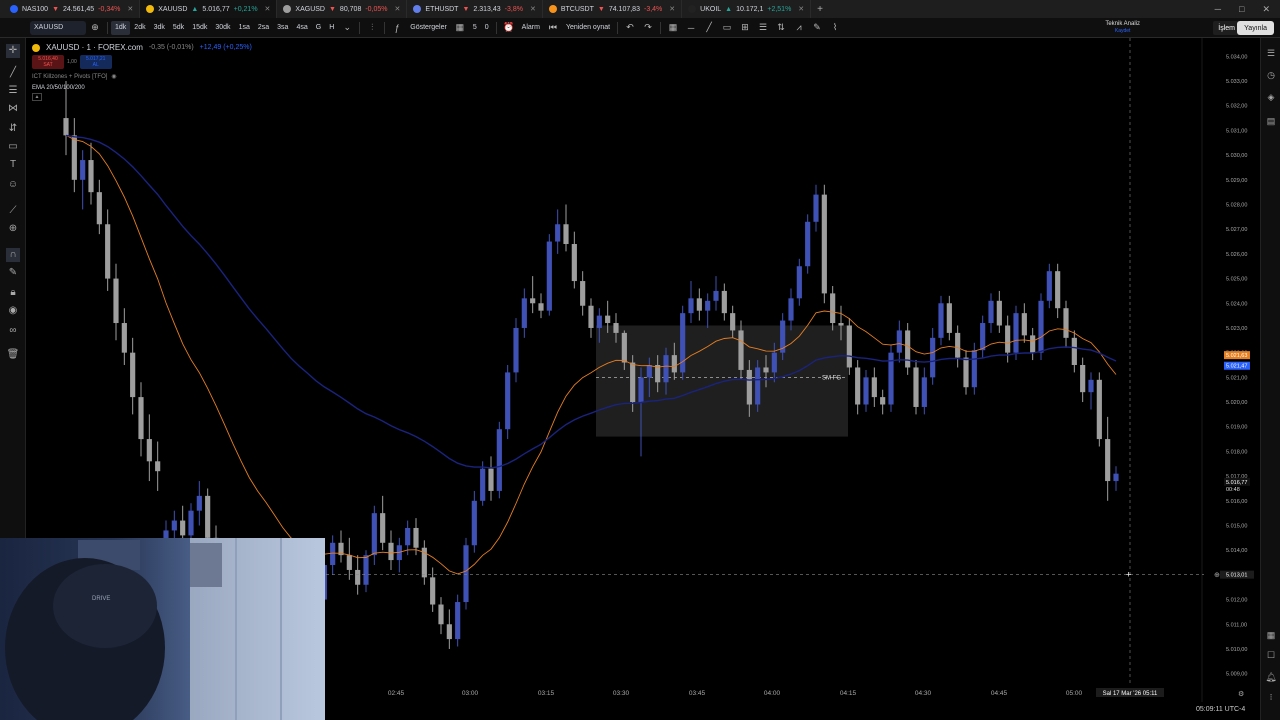 This screenshot has height=720, width=1280. What do you see at coordinates (139, 28) in the screenshot?
I see `interval-2dk: 2dk` at bounding box center [139, 28].